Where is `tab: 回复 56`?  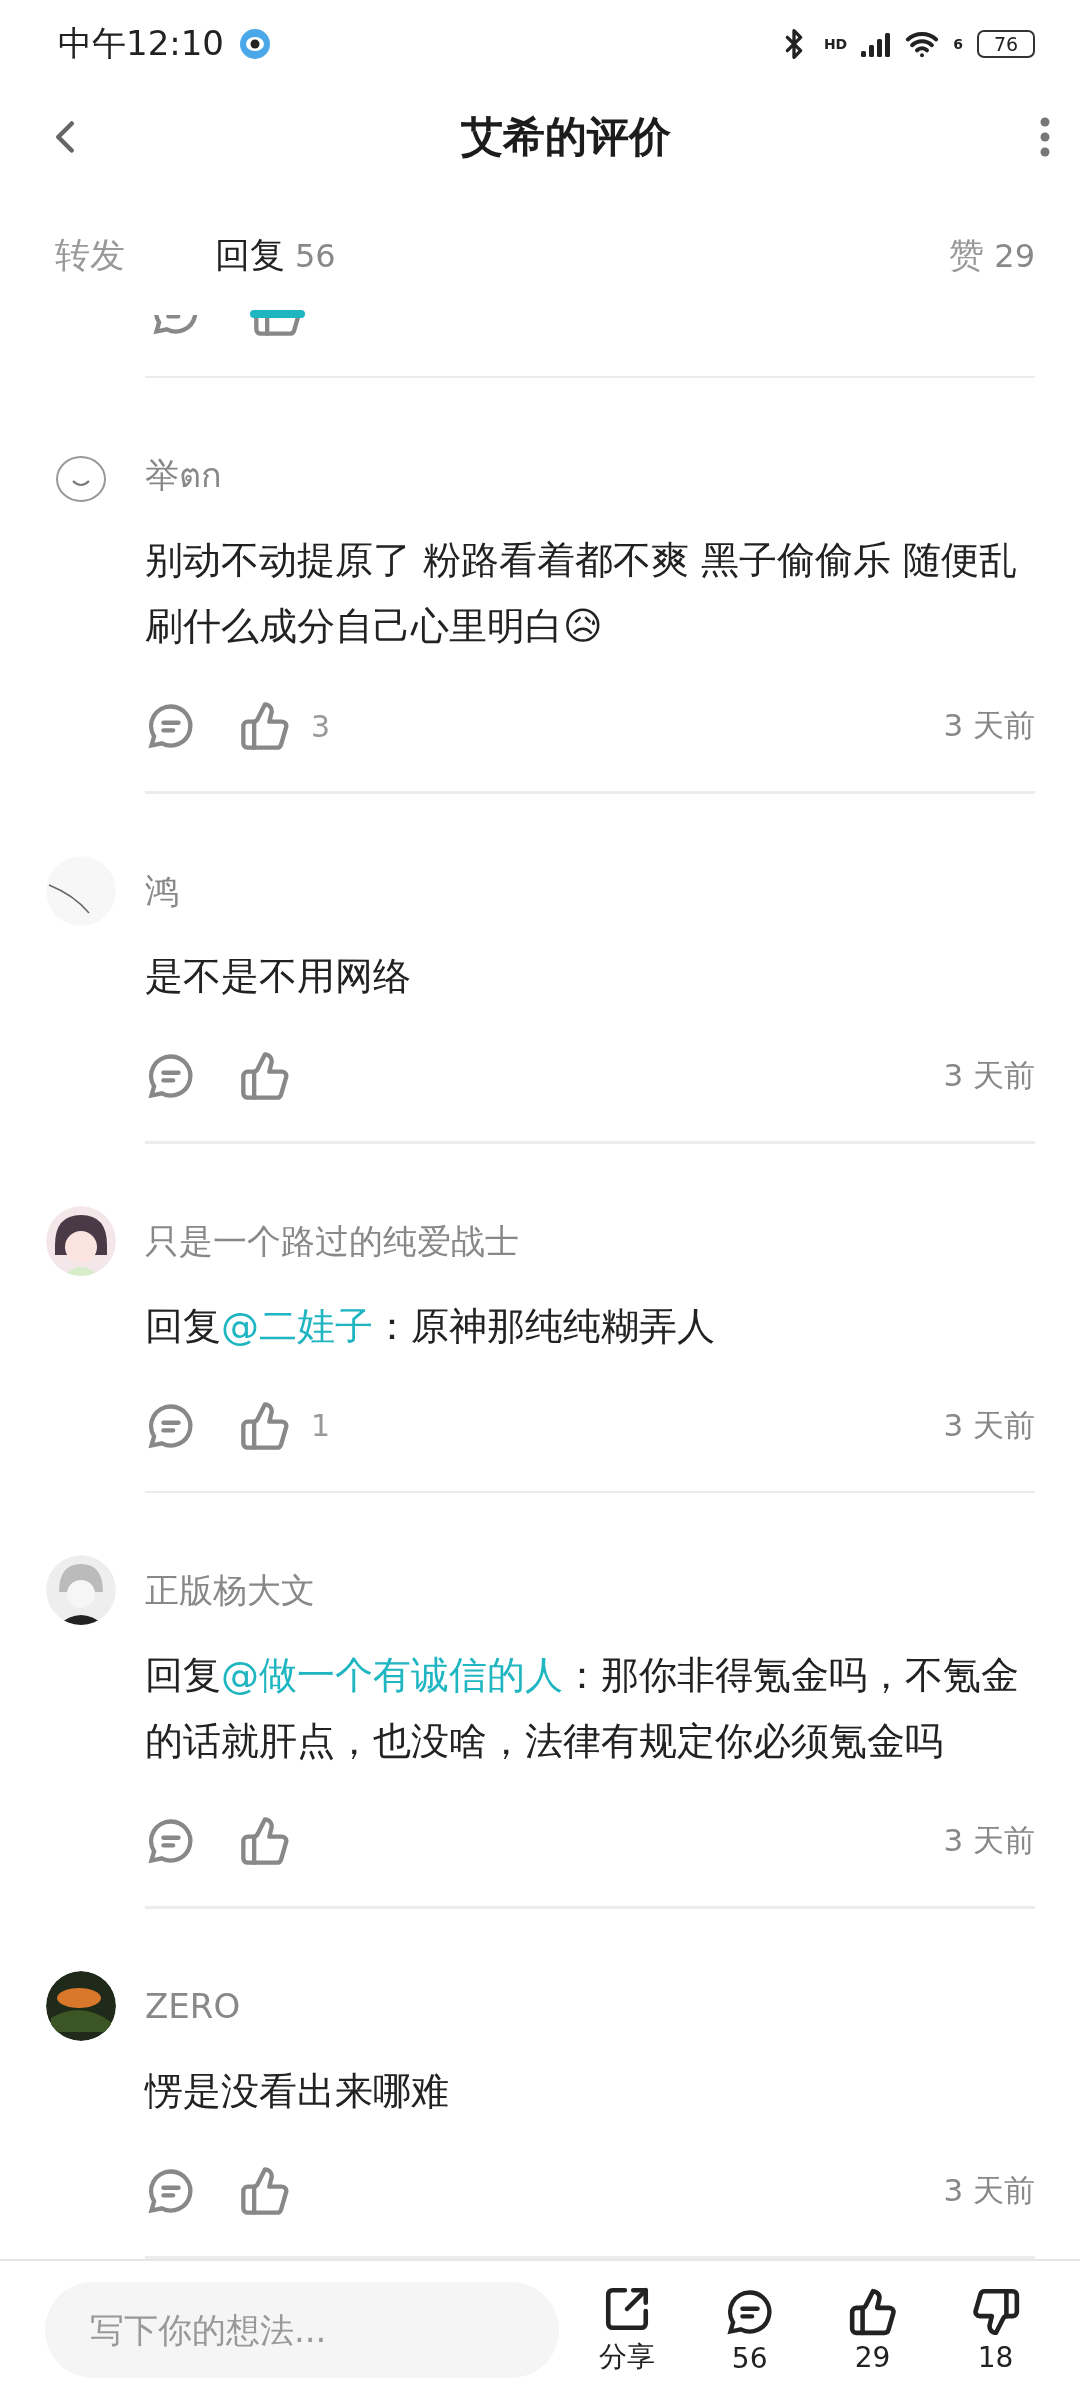 tab: 回复 56 is located at coordinates (275, 255).